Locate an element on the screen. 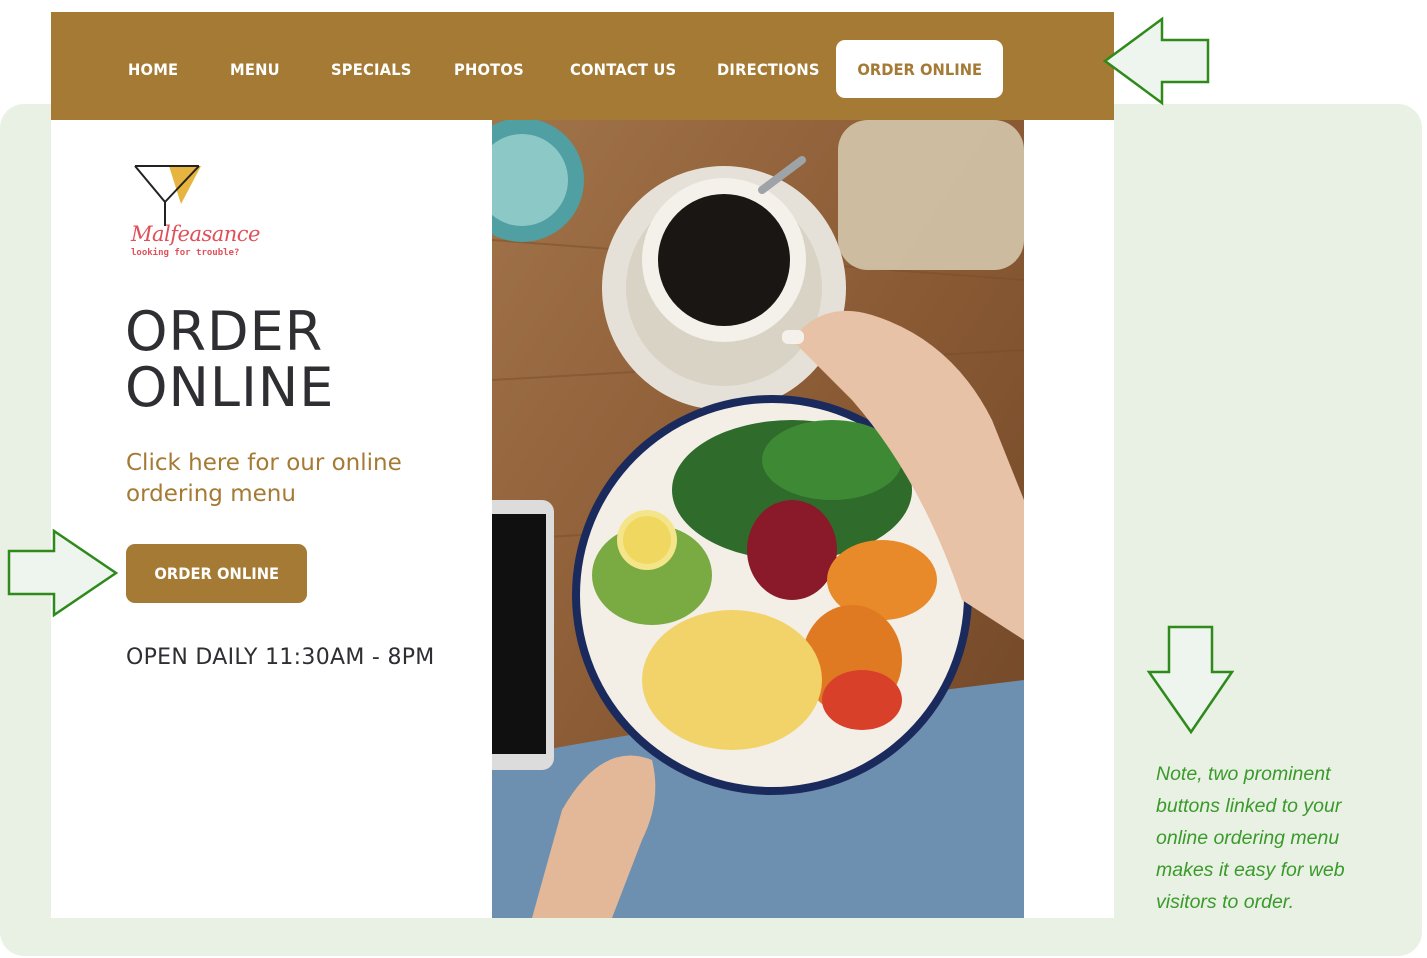  nav-order-online-label: ORDER ONLINE is located at coordinates (919, 69).